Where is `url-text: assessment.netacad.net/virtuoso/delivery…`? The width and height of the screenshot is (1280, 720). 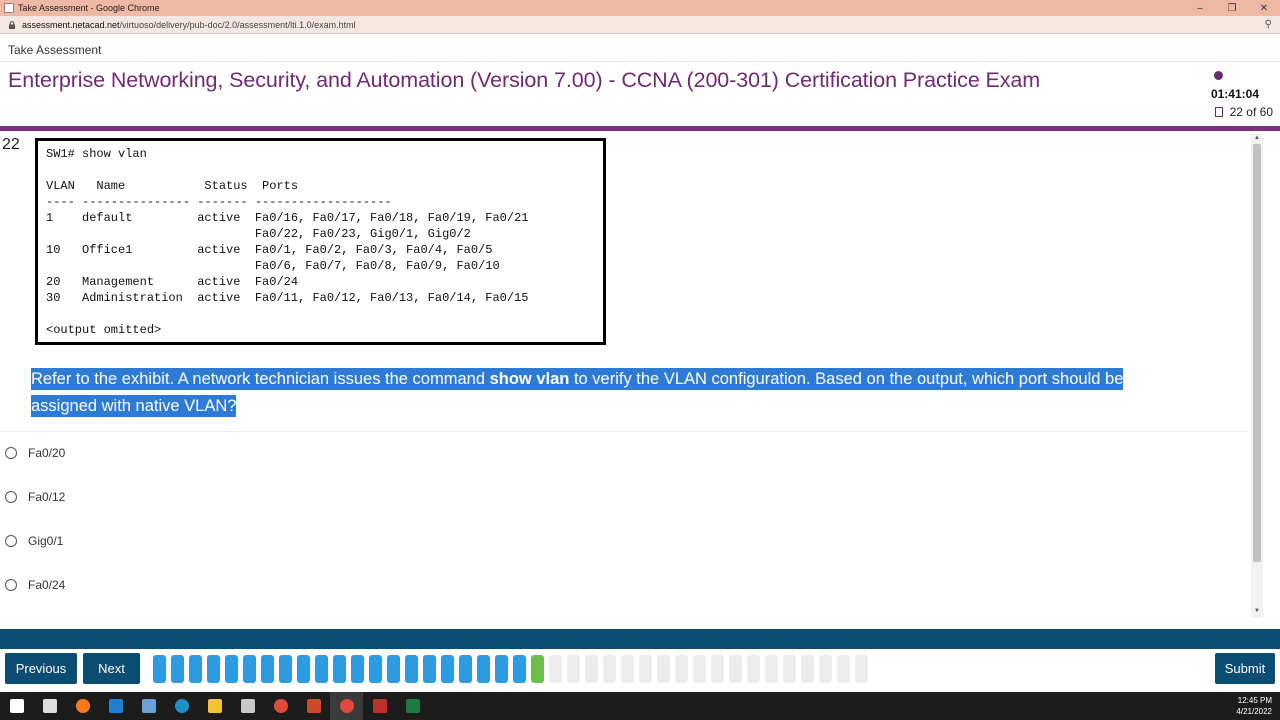
url-text: assessment.netacad.net/virtuoso/delivery… is located at coordinates (189, 25).